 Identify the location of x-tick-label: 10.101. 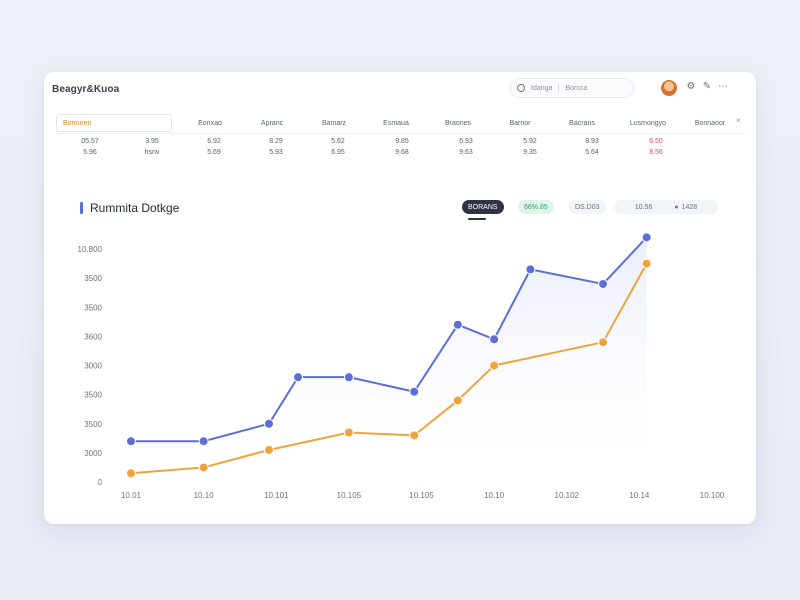
(276, 495).